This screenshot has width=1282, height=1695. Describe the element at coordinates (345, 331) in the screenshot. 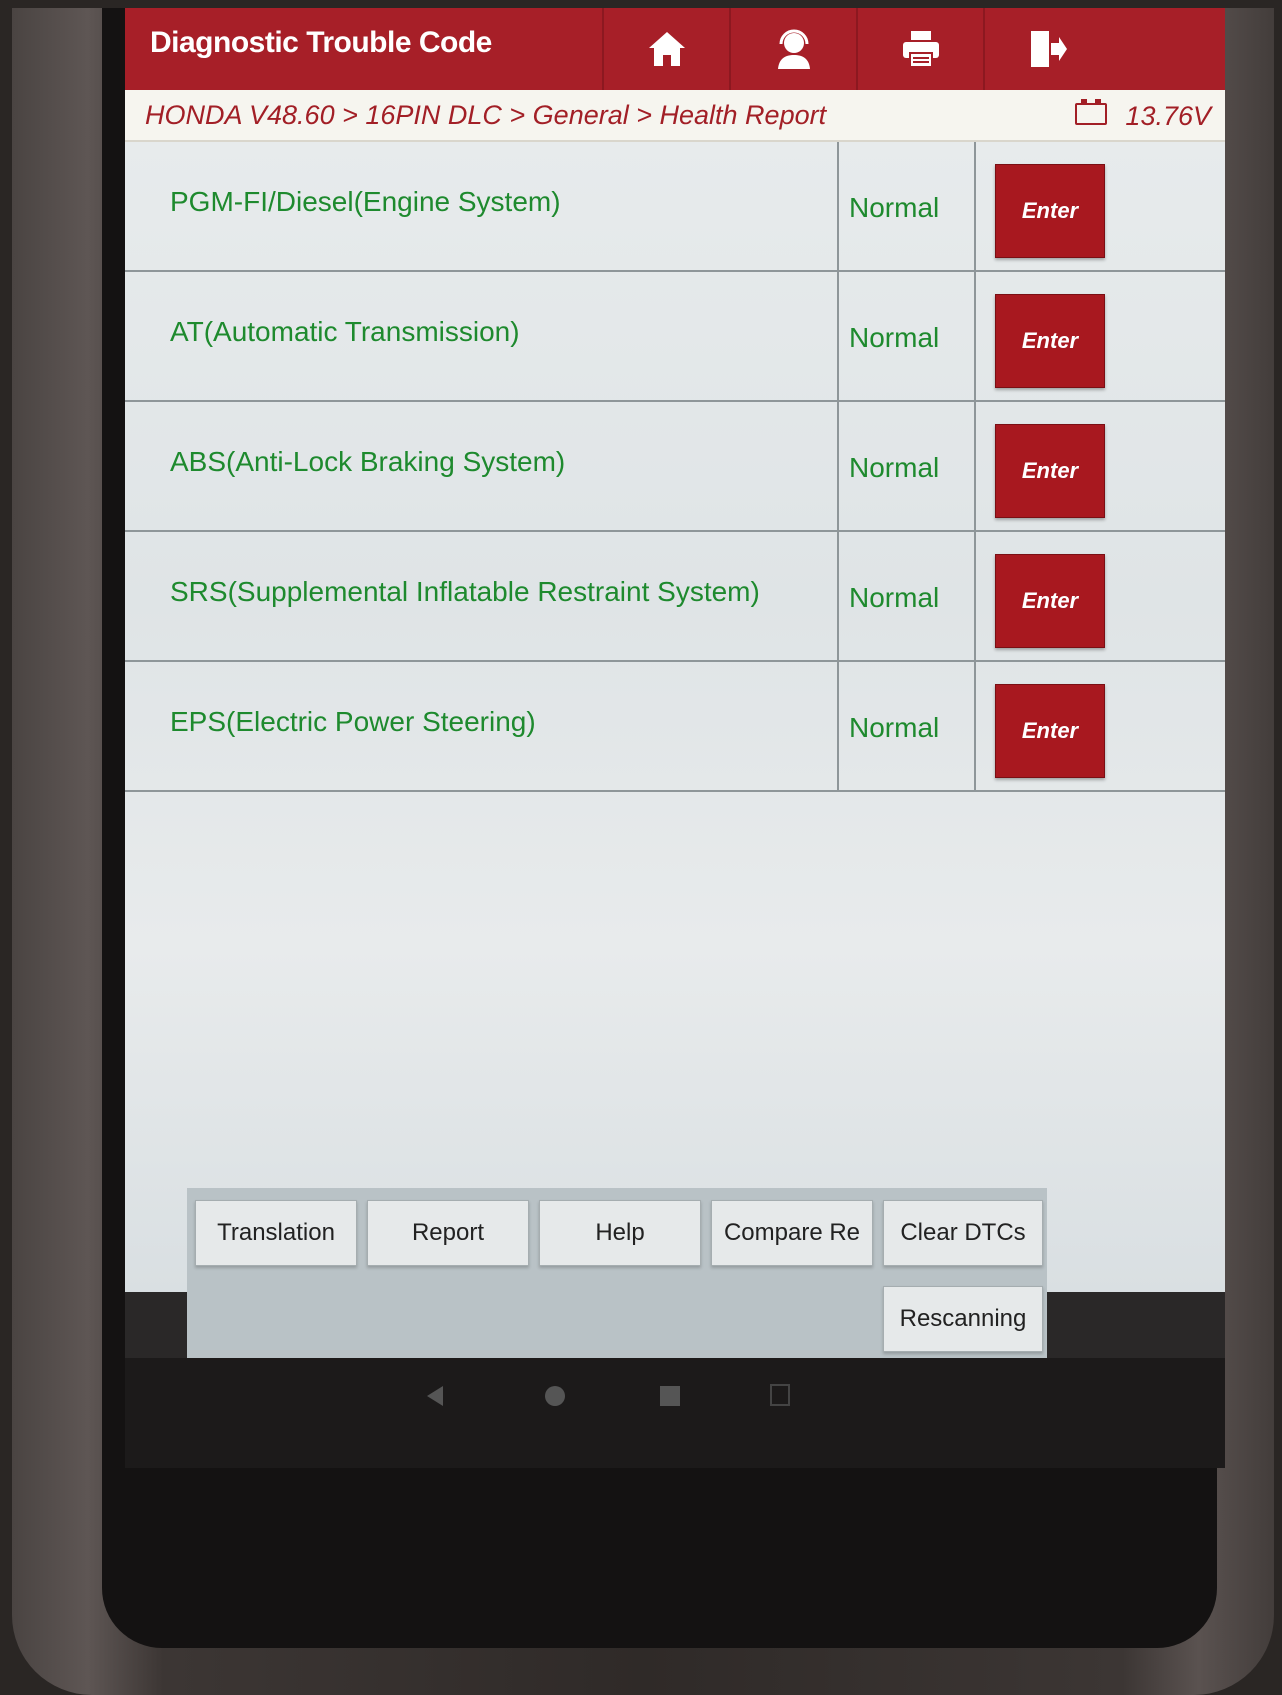

I see `system-name: AT(Automatic Transmission)` at that location.